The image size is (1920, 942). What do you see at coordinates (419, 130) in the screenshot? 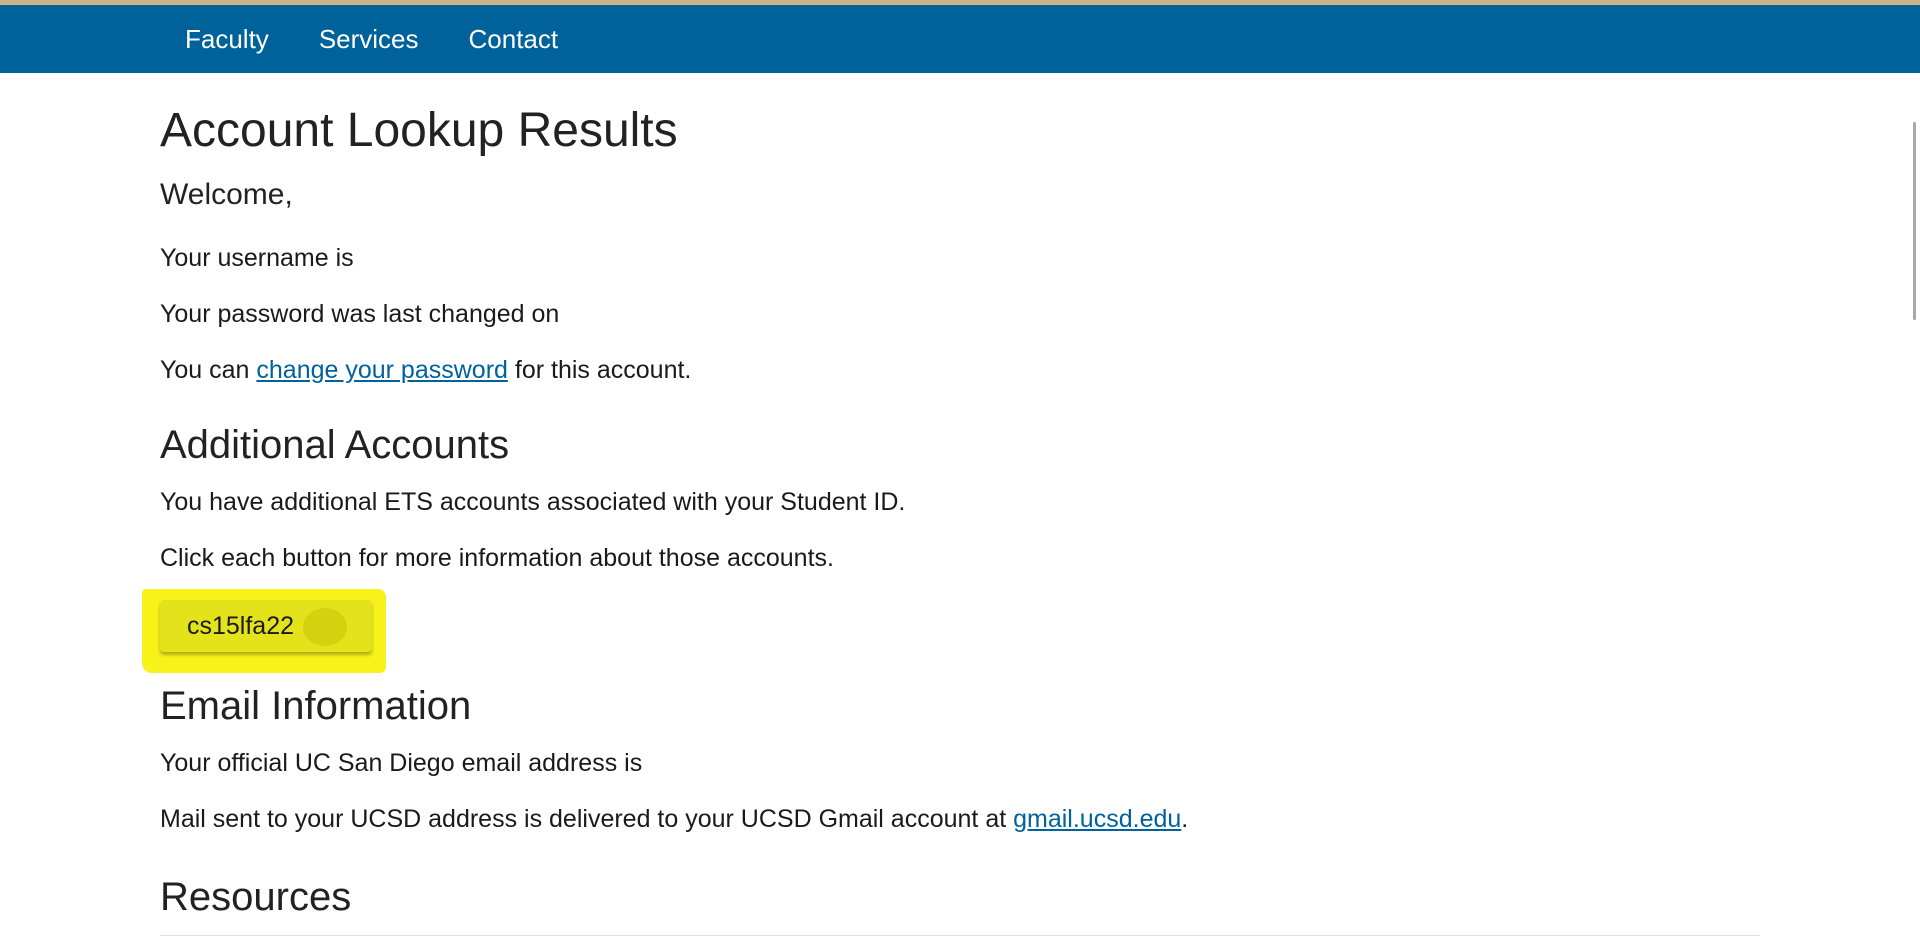
I see `page-title: Account Lookup Results` at bounding box center [419, 130].